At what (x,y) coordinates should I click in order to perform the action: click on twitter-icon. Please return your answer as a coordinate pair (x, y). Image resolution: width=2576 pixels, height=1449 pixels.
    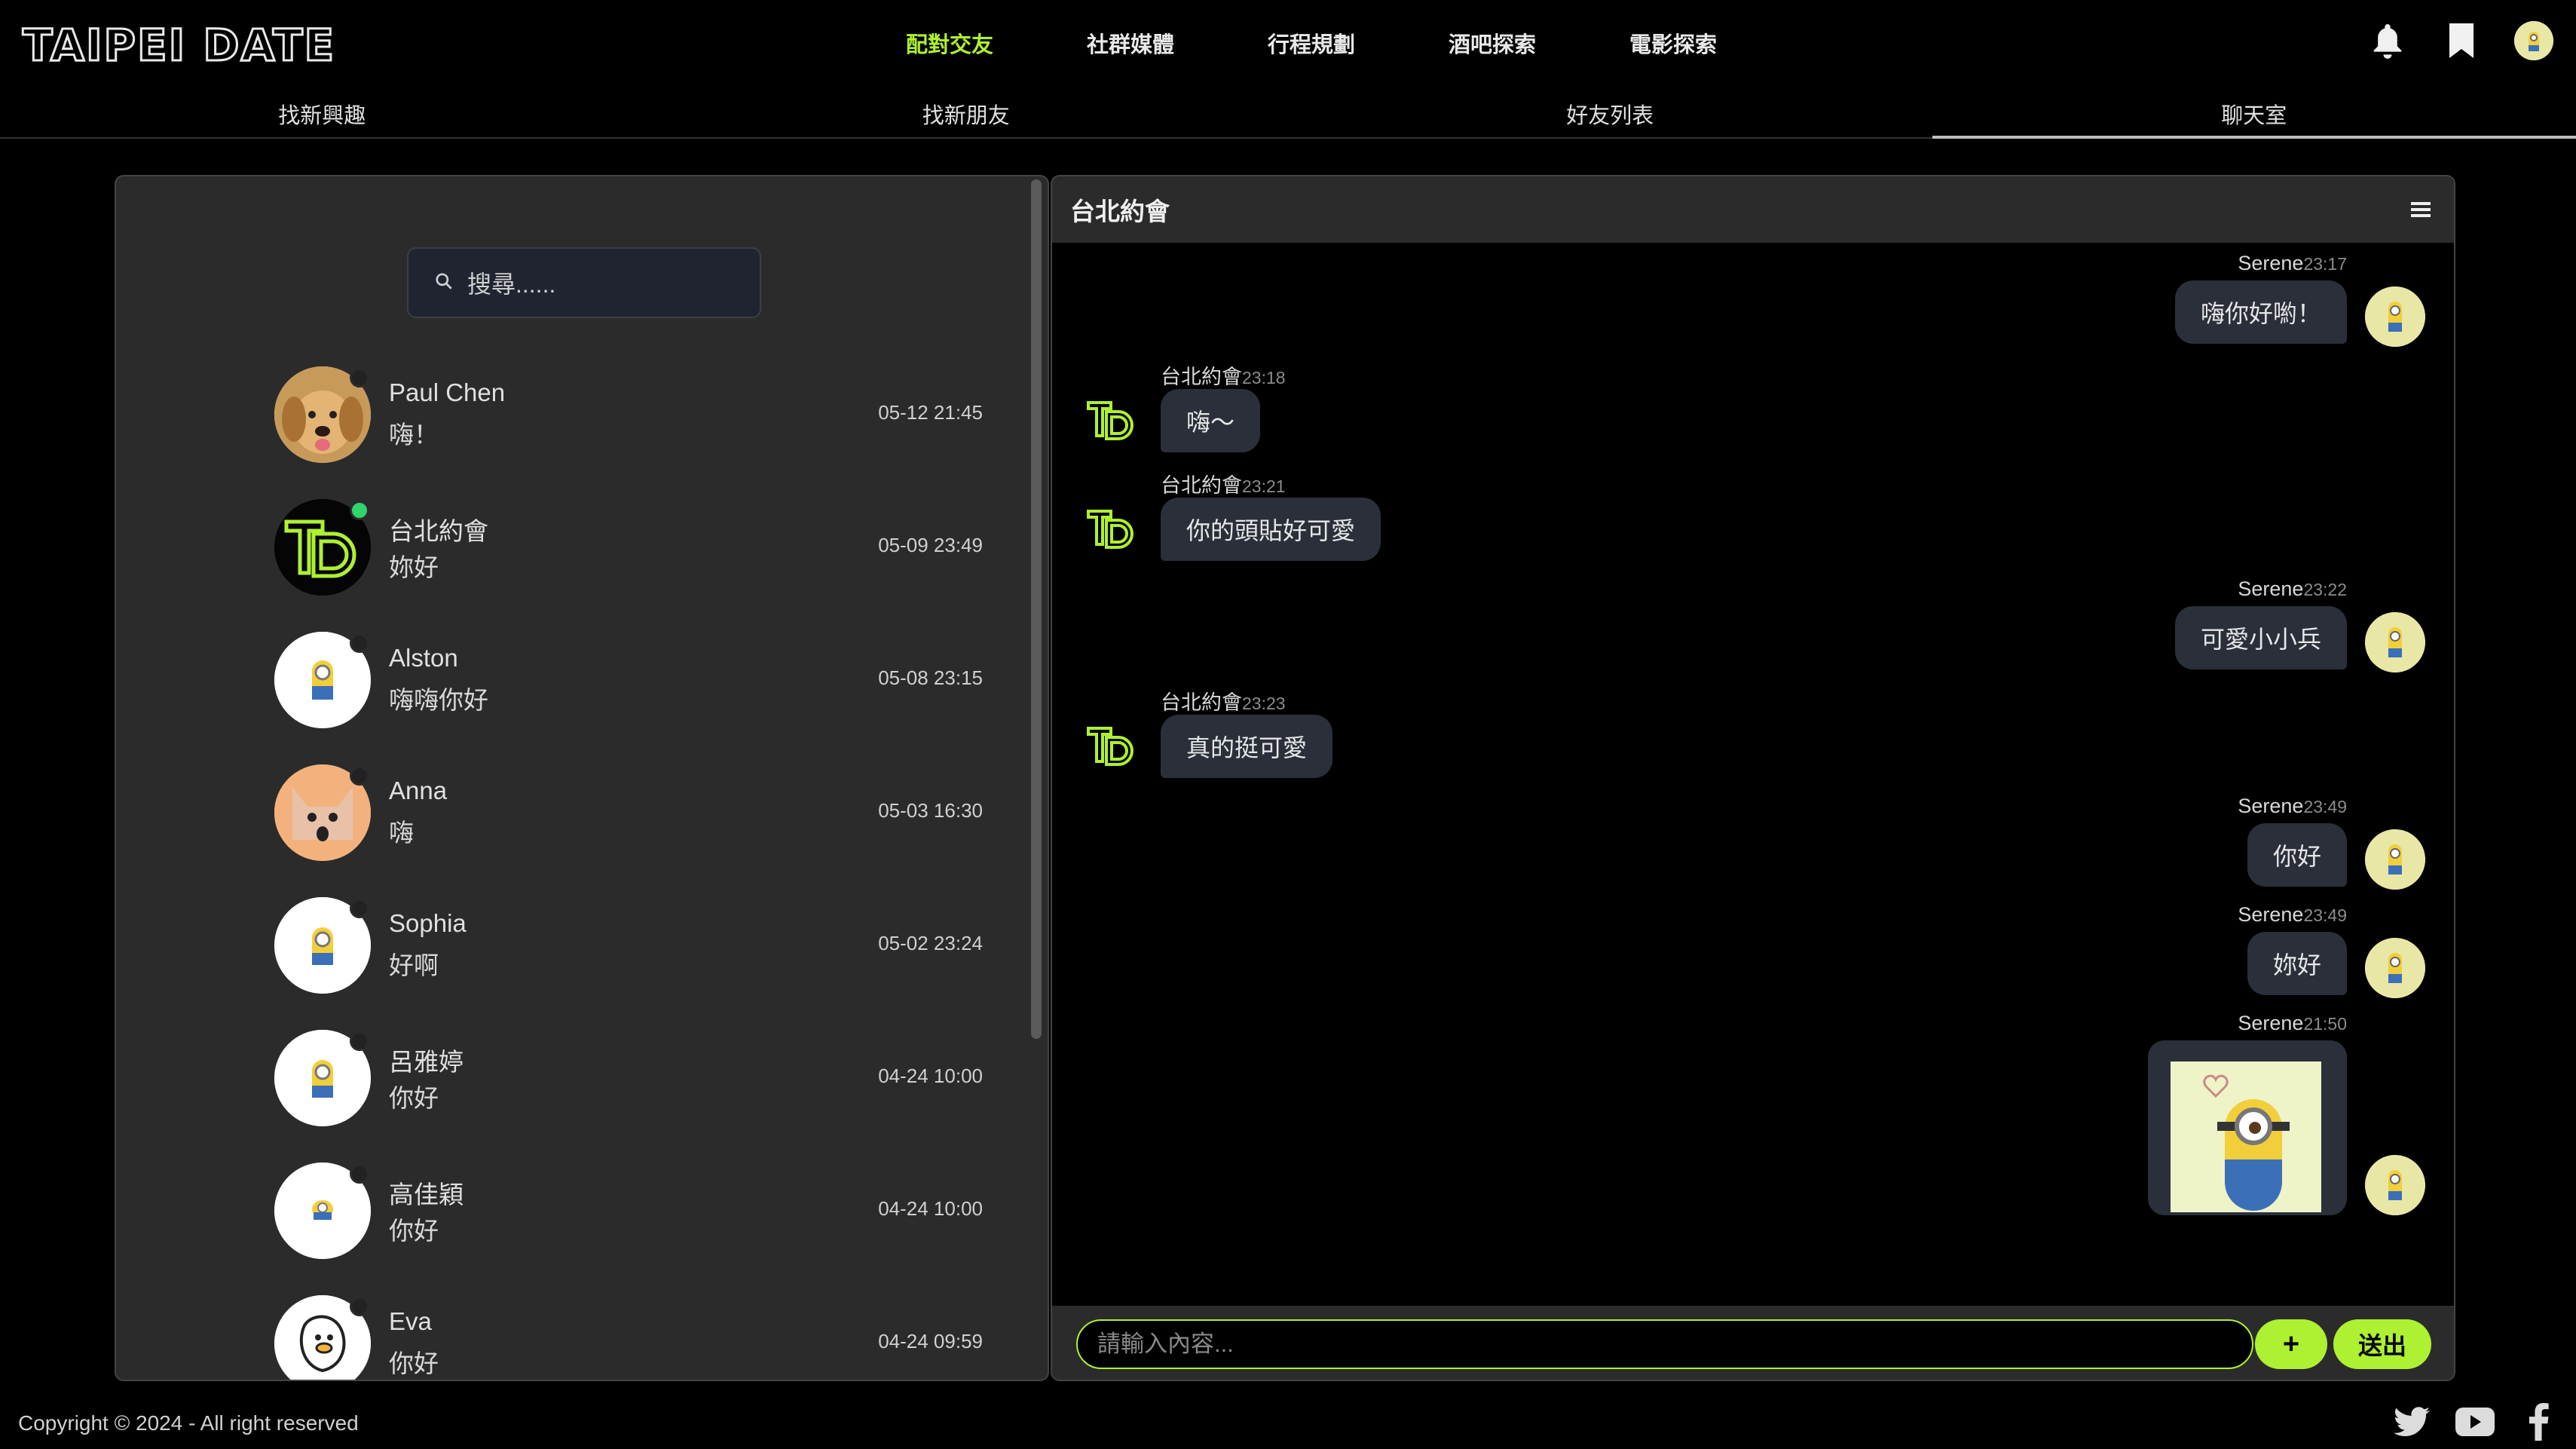
    Looking at the image, I should click on (2412, 1422).